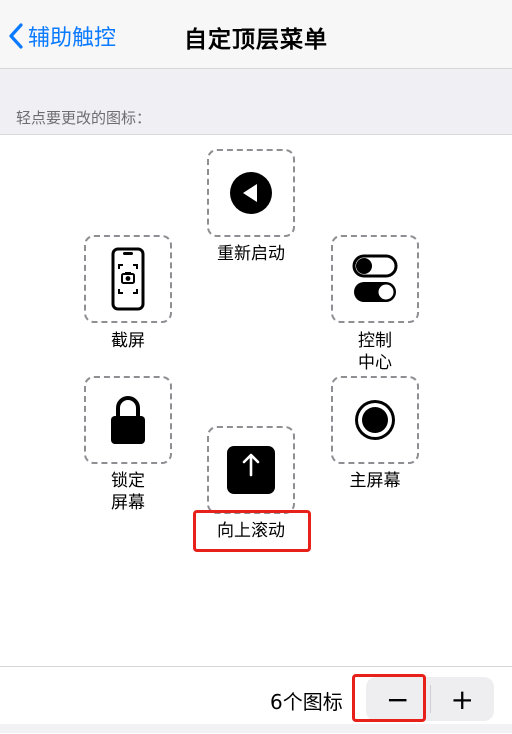 The width and height of the screenshot is (512, 734). I want to click on scroll-up-icon, so click(251, 470).